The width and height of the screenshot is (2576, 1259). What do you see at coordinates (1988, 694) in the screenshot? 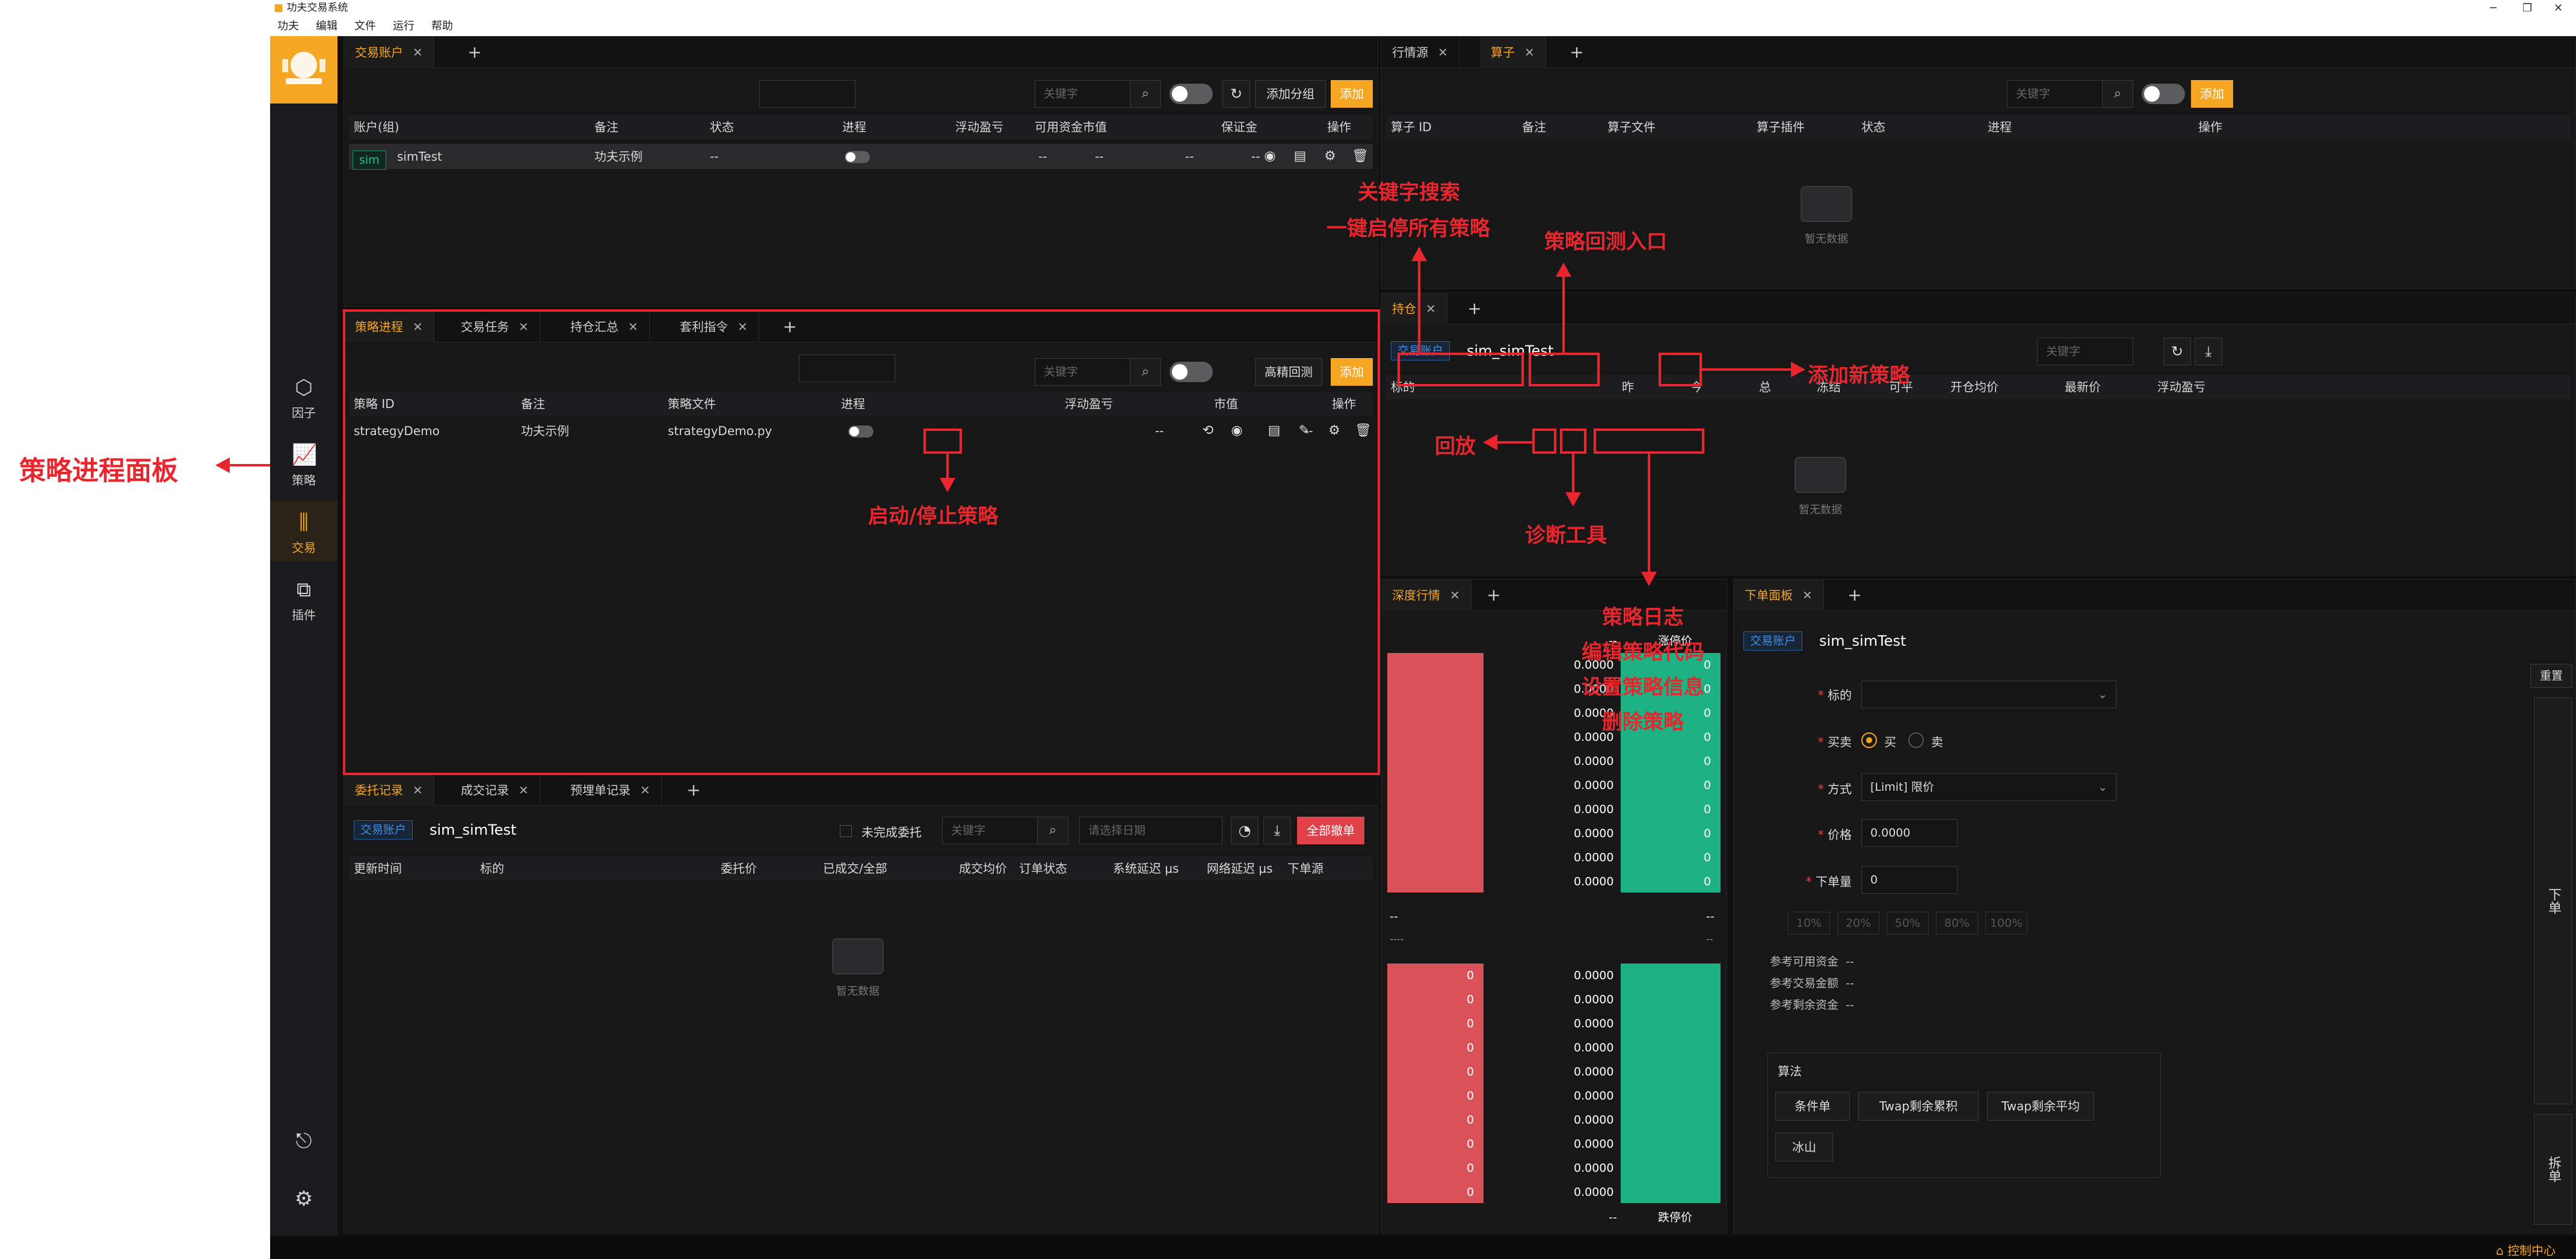
I see `symbol-select: ⌄` at bounding box center [1988, 694].